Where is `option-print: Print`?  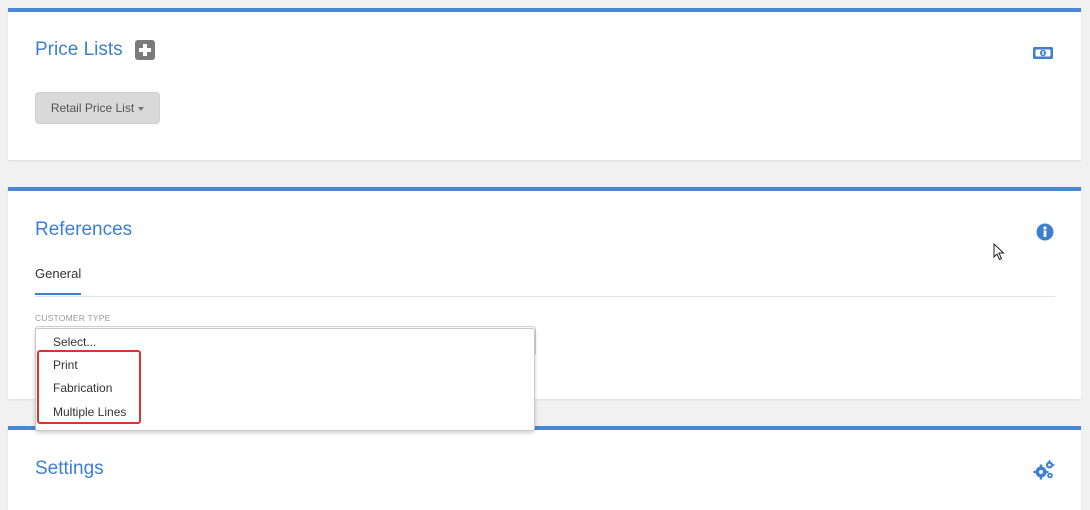 option-print: Print is located at coordinates (65, 365).